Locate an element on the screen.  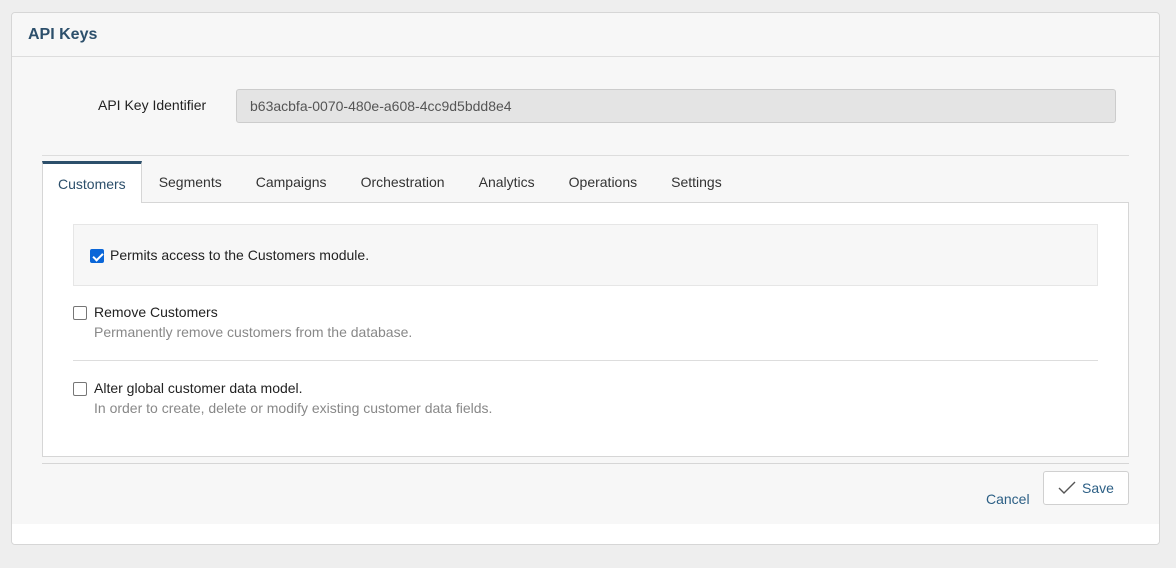
tab-analytics: Analytics is located at coordinates (507, 182).